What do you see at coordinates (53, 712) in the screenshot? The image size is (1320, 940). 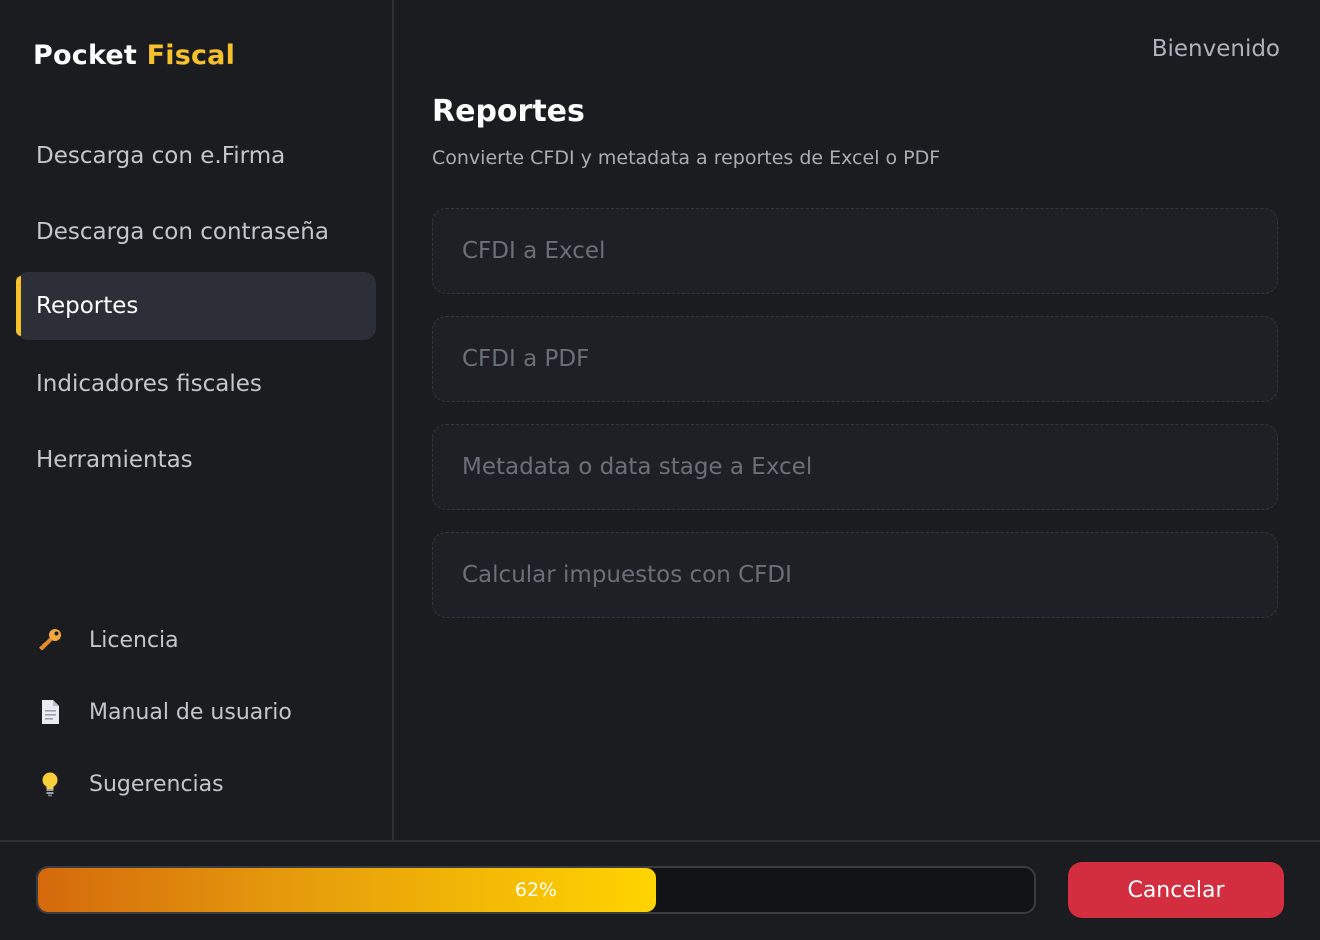 I see `document-icon` at bounding box center [53, 712].